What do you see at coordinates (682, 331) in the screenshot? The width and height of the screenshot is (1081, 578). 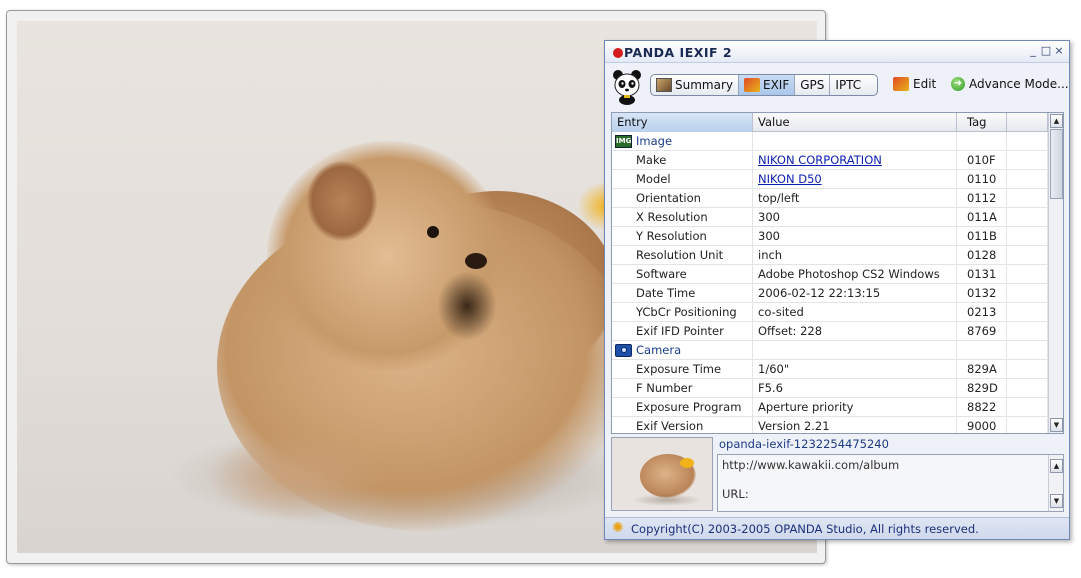 I see `entry-cell: Exif IFD Pointer` at bounding box center [682, 331].